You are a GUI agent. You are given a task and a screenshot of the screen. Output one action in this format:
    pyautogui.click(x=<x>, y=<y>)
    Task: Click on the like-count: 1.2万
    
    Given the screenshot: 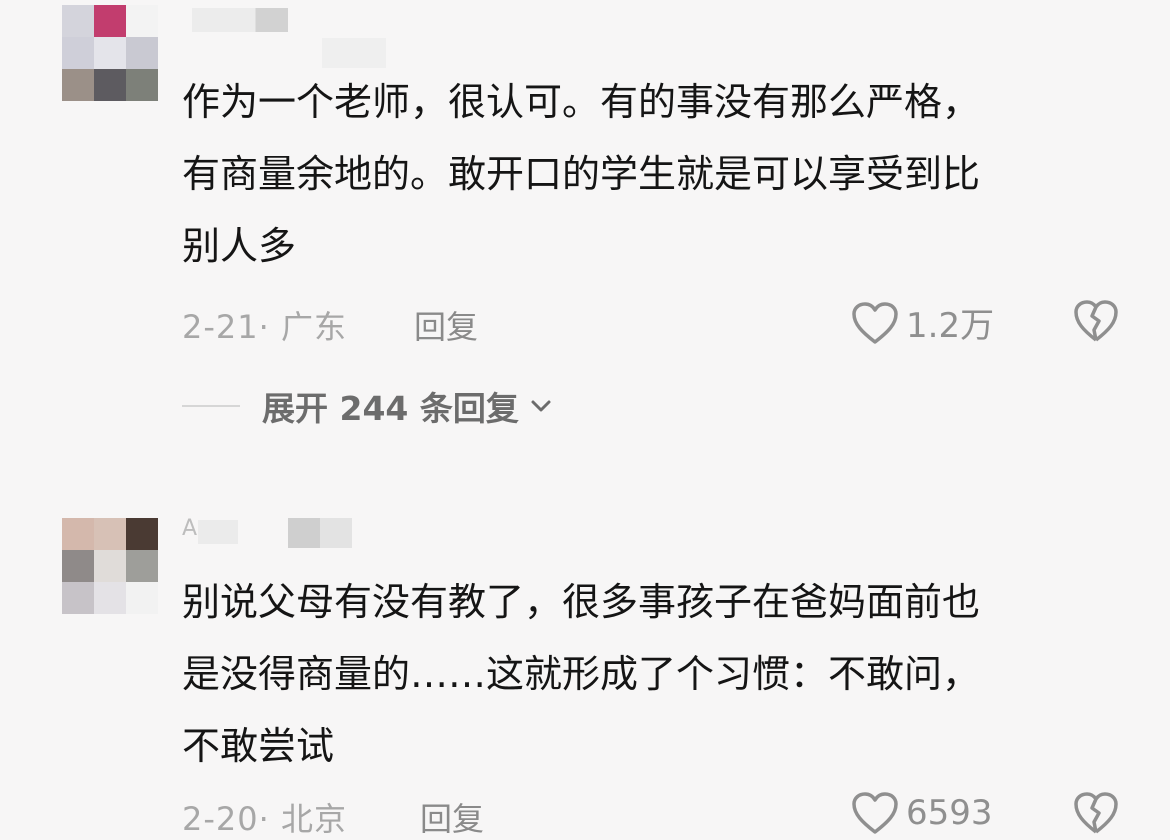 What is the action you would take?
    pyautogui.click(x=950, y=326)
    